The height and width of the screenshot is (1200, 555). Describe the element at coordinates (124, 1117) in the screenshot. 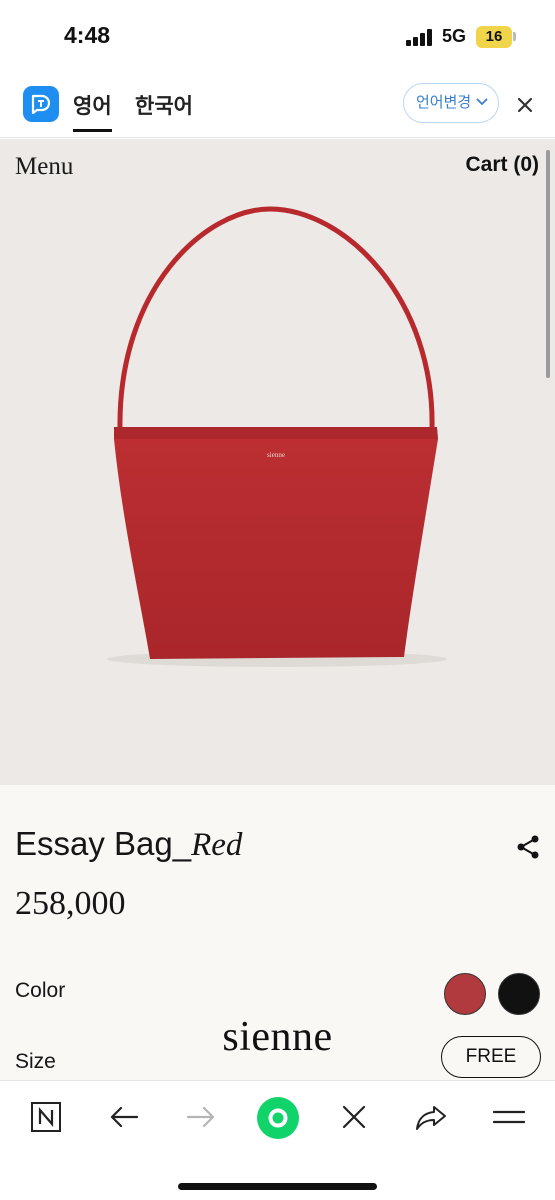

I see `back-arrow-icon` at that location.